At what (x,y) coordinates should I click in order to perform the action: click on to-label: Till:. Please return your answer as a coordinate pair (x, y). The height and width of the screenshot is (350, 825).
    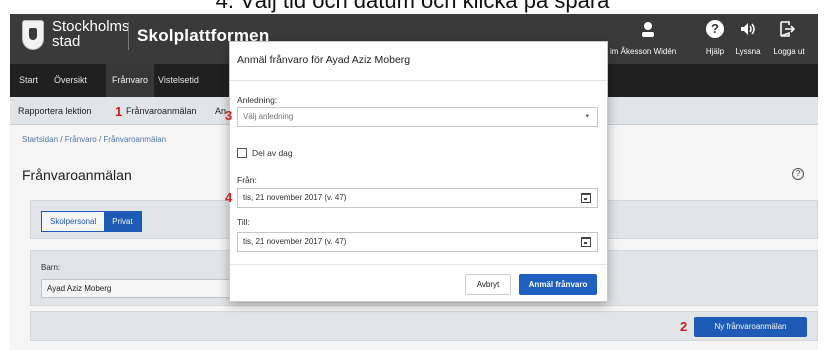
    Looking at the image, I should click on (243, 222).